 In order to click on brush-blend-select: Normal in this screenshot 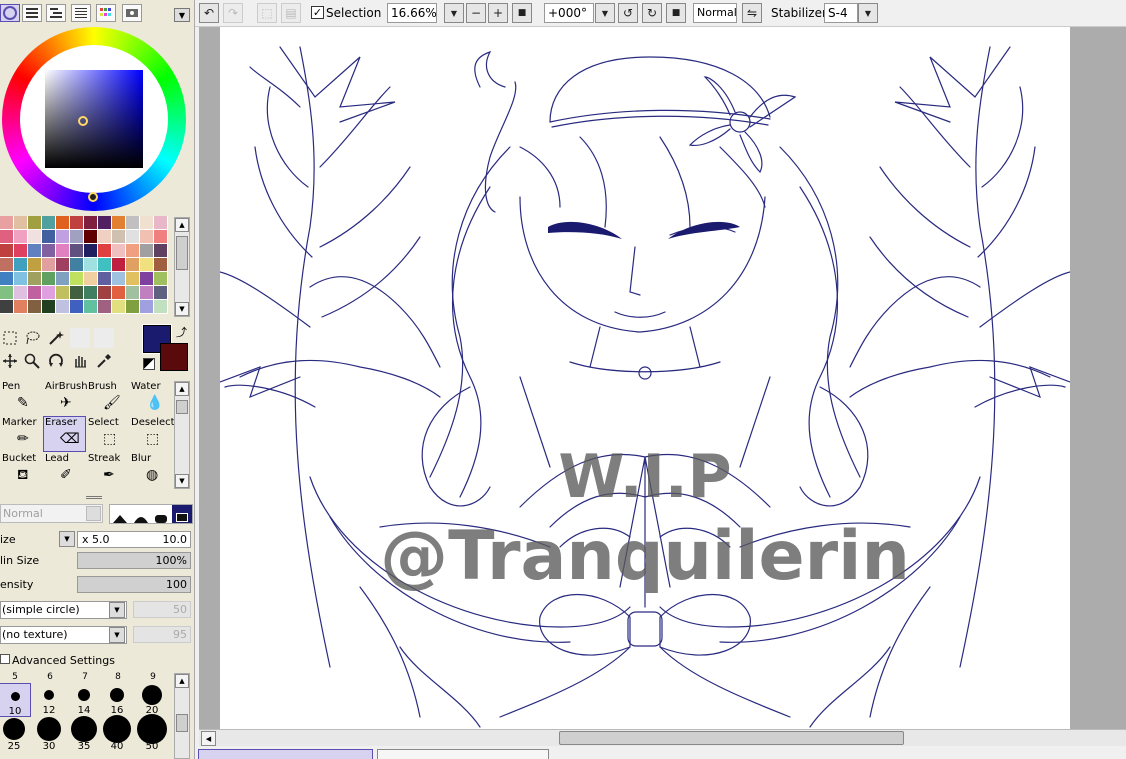, I will do `click(51, 513)`.